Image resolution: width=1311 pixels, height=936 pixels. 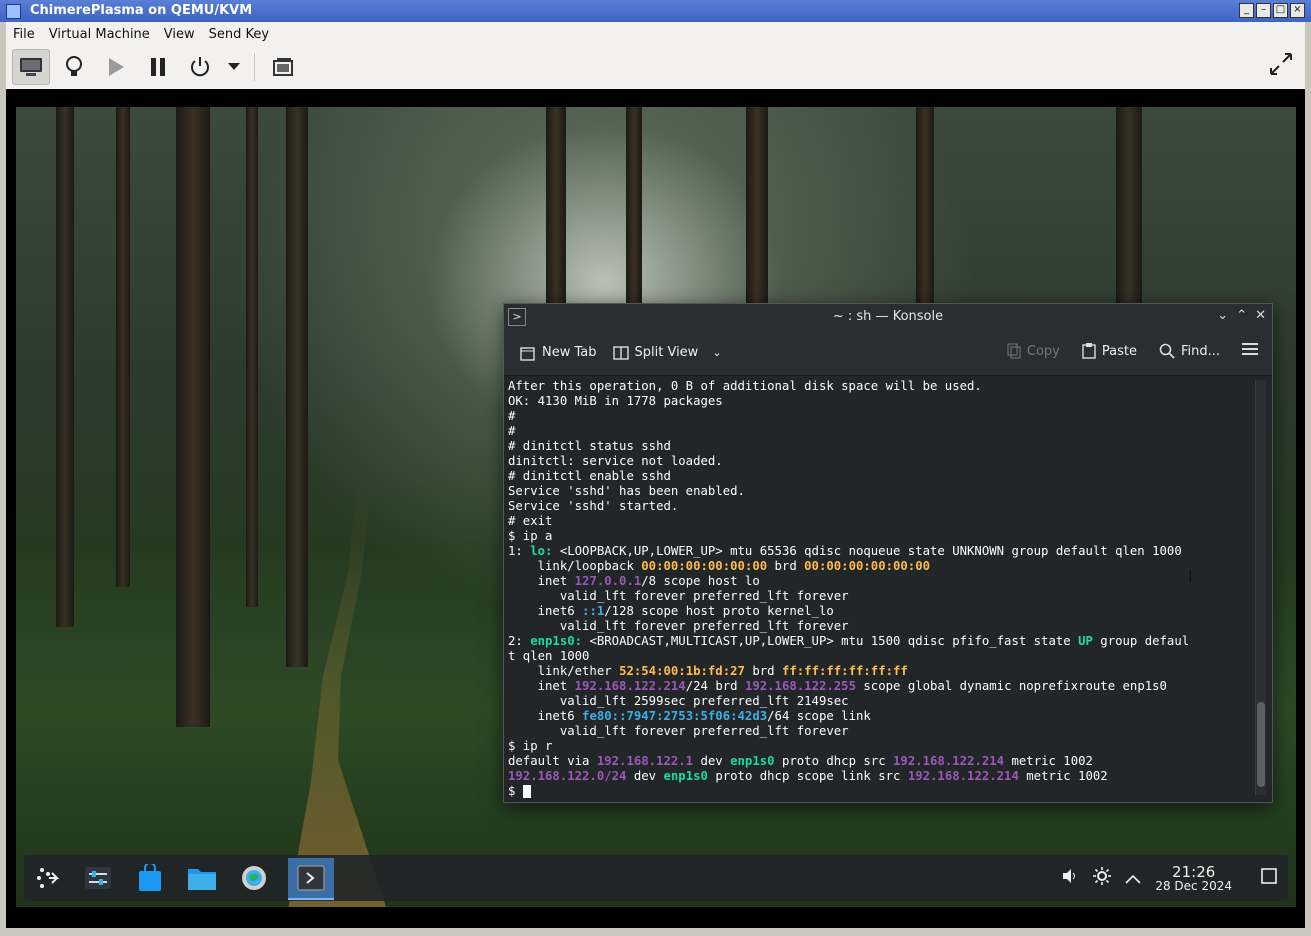 What do you see at coordinates (1263, 10) in the screenshot?
I see `shade-icon: –` at bounding box center [1263, 10].